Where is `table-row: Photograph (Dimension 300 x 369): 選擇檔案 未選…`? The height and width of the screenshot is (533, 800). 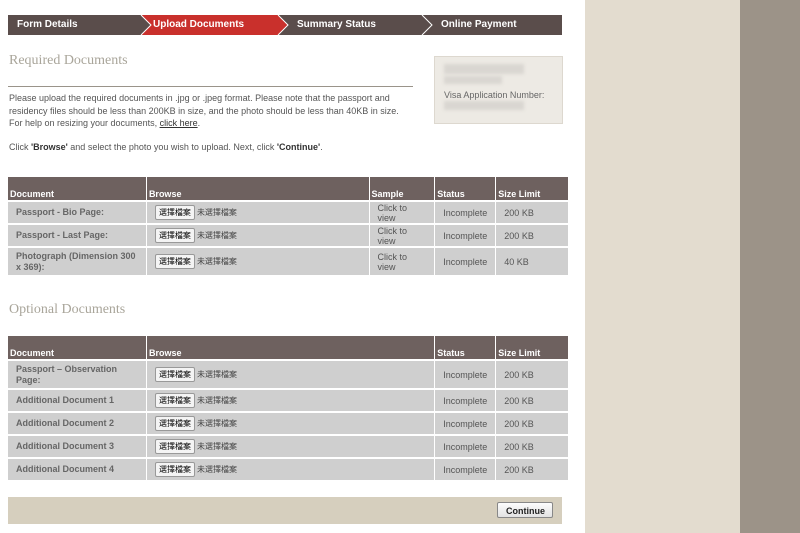 table-row: Photograph (Dimension 300 x 369): 選擇檔案 未選… is located at coordinates (288, 260).